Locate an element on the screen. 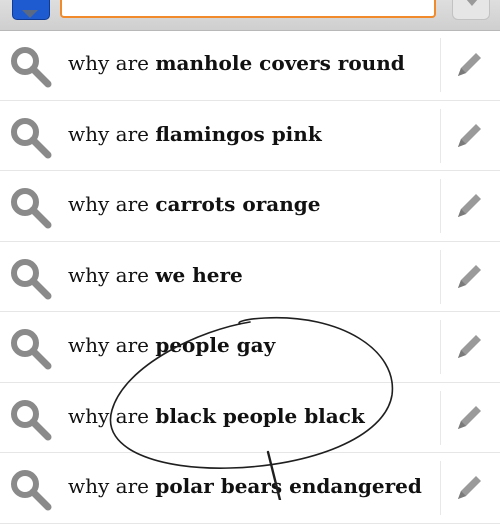 The width and height of the screenshot is (500, 524). suggestion-text: why are polar bears endangered is located at coordinates (245, 486).